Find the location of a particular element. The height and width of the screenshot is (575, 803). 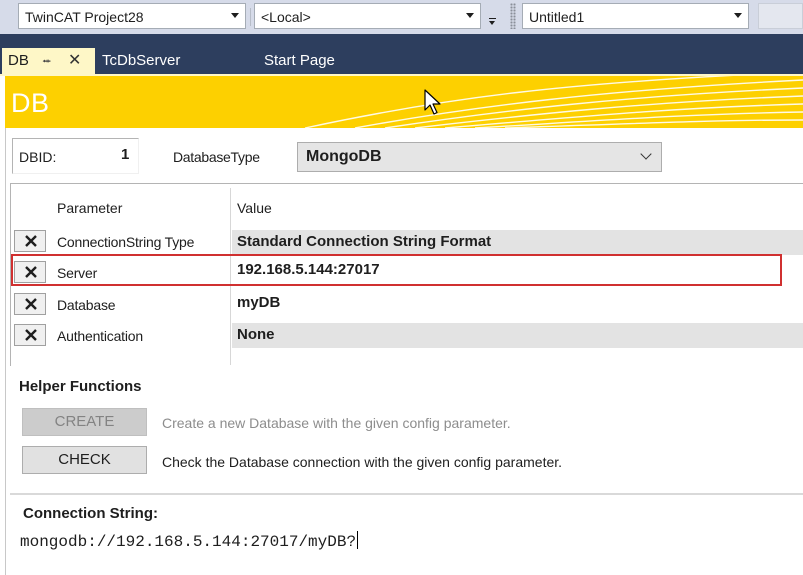

target-combo-value: <Local> is located at coordinates (286, 17).